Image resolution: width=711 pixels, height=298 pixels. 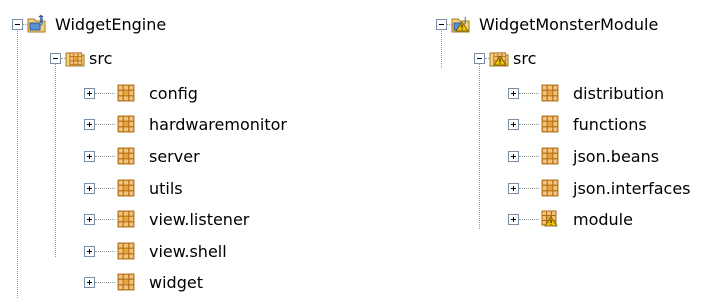 I want to click on package-label: widget, so click(x=176, y=282).